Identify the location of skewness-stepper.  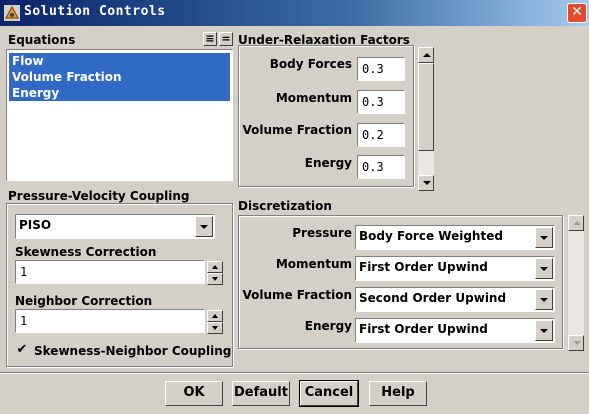
(215, 273).